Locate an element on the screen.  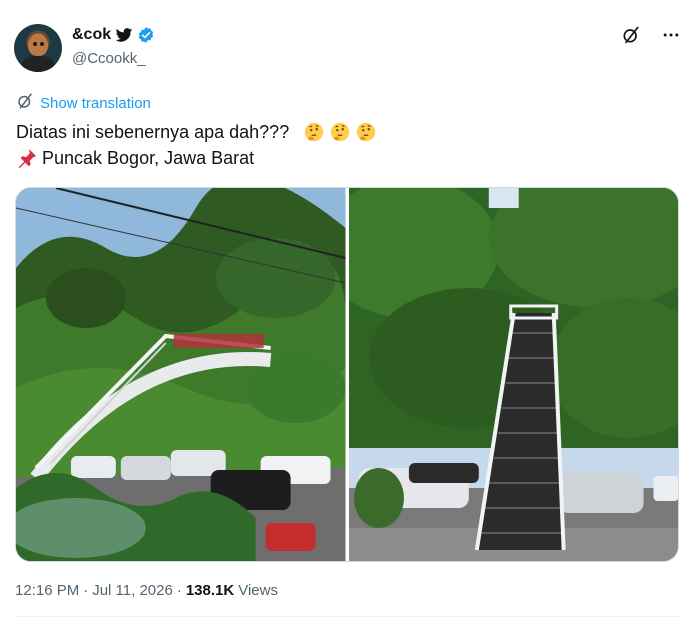
tweet-line-2-text: Puncak Bogor, Jawa Barat is located at coordinates (148, 158).